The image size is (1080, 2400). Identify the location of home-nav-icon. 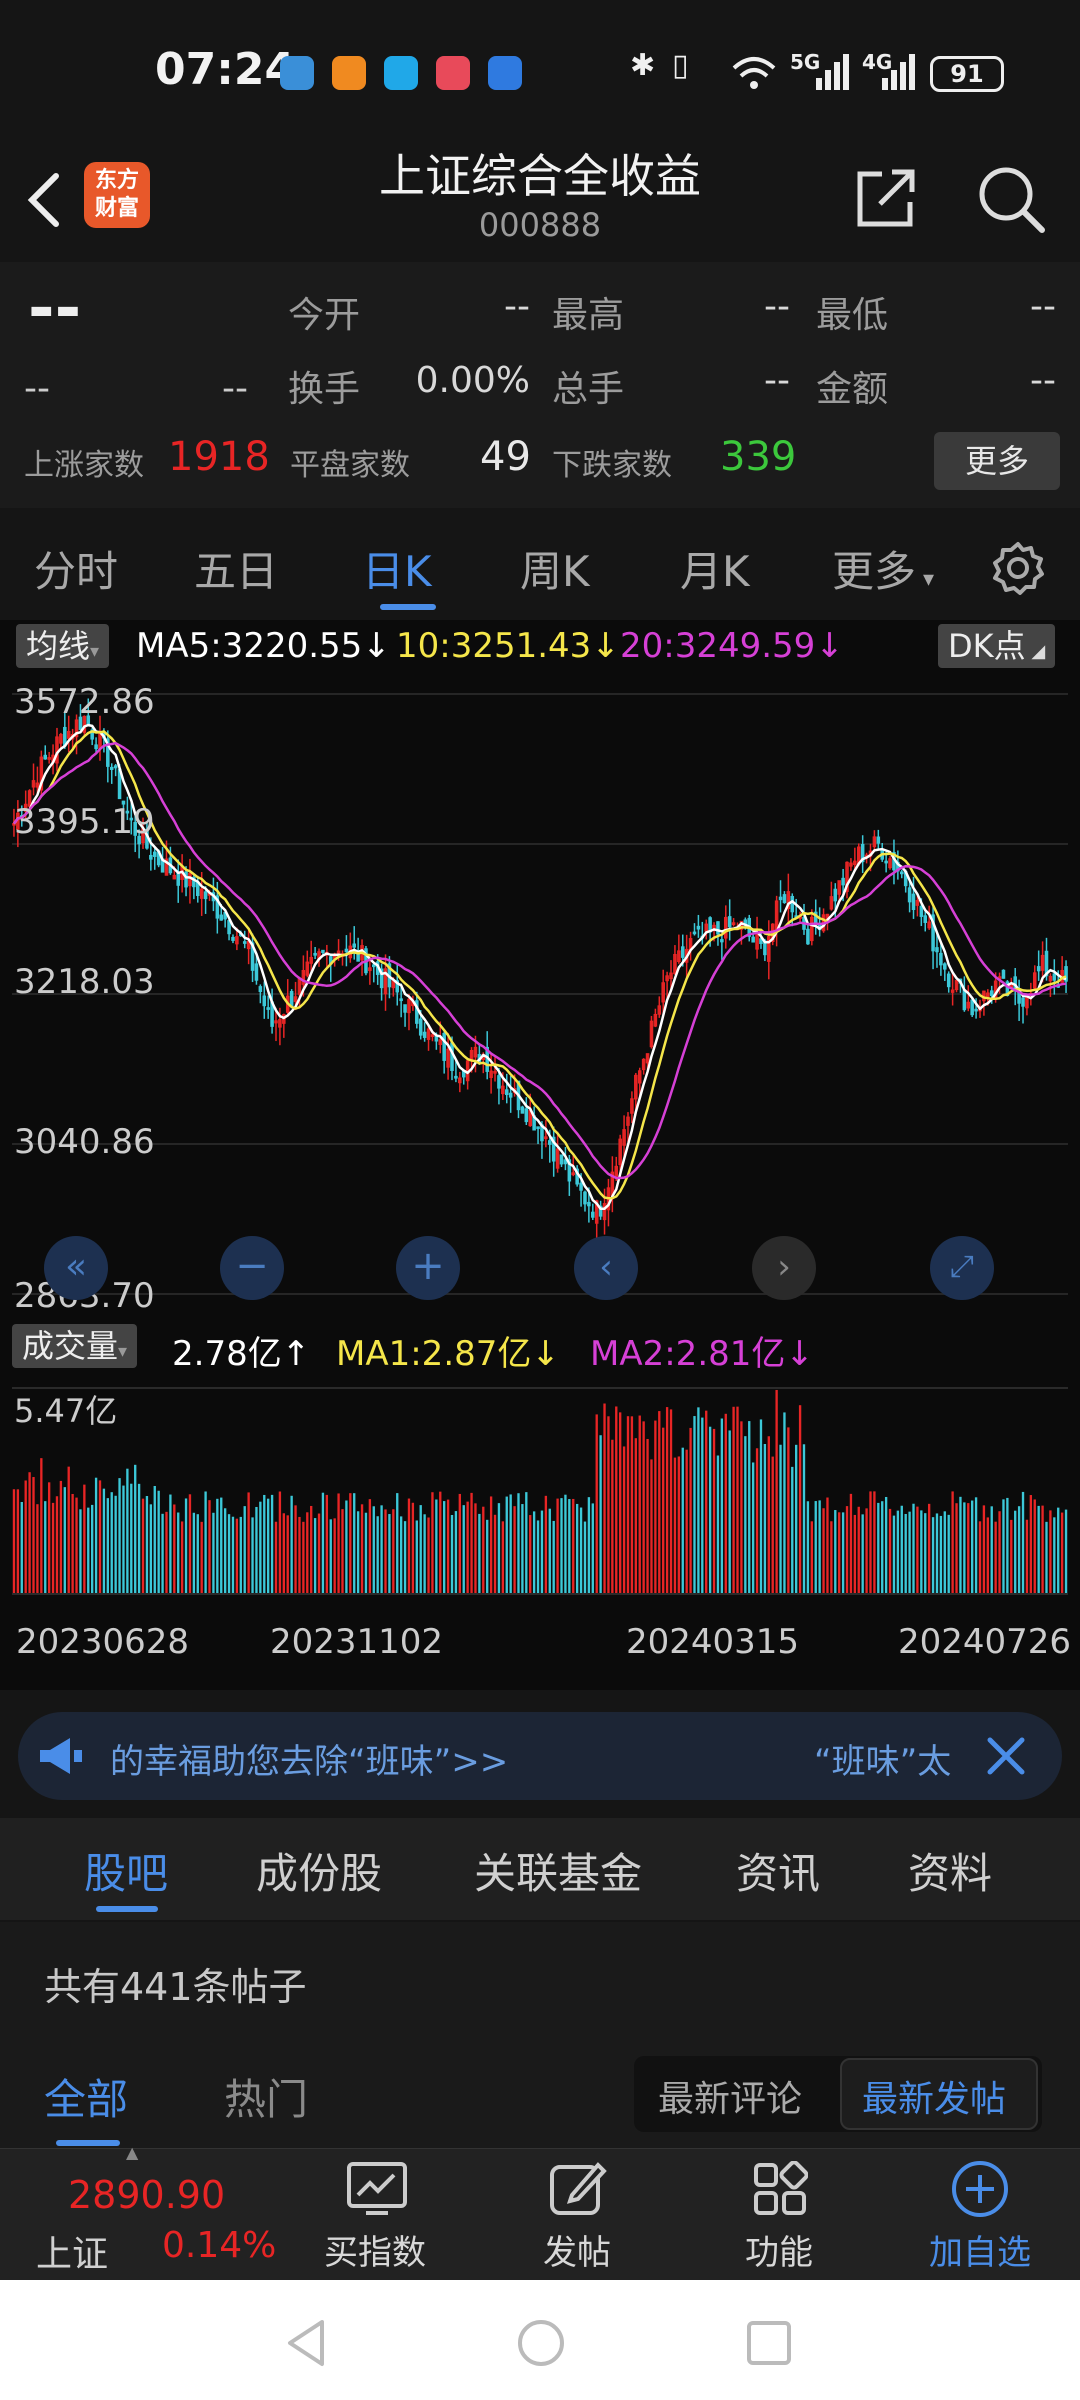
(541, 2343).